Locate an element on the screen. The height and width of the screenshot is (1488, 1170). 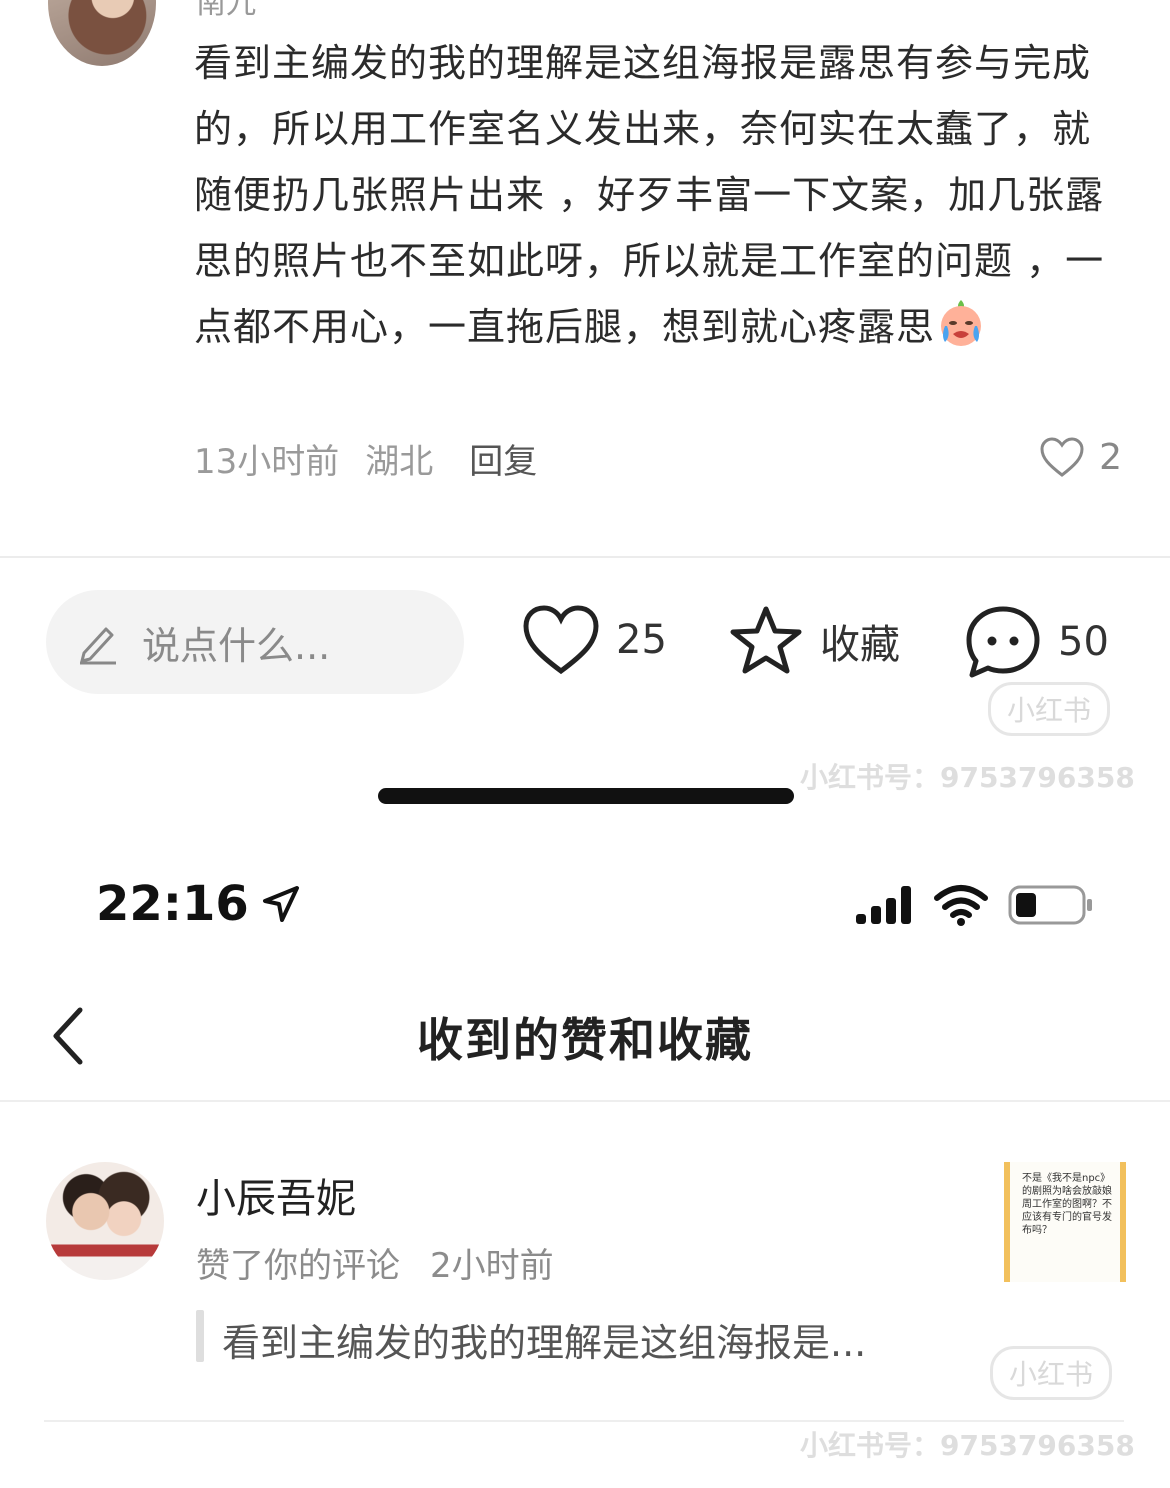
comments-button: 50 is located at coordinates (1036, 642).